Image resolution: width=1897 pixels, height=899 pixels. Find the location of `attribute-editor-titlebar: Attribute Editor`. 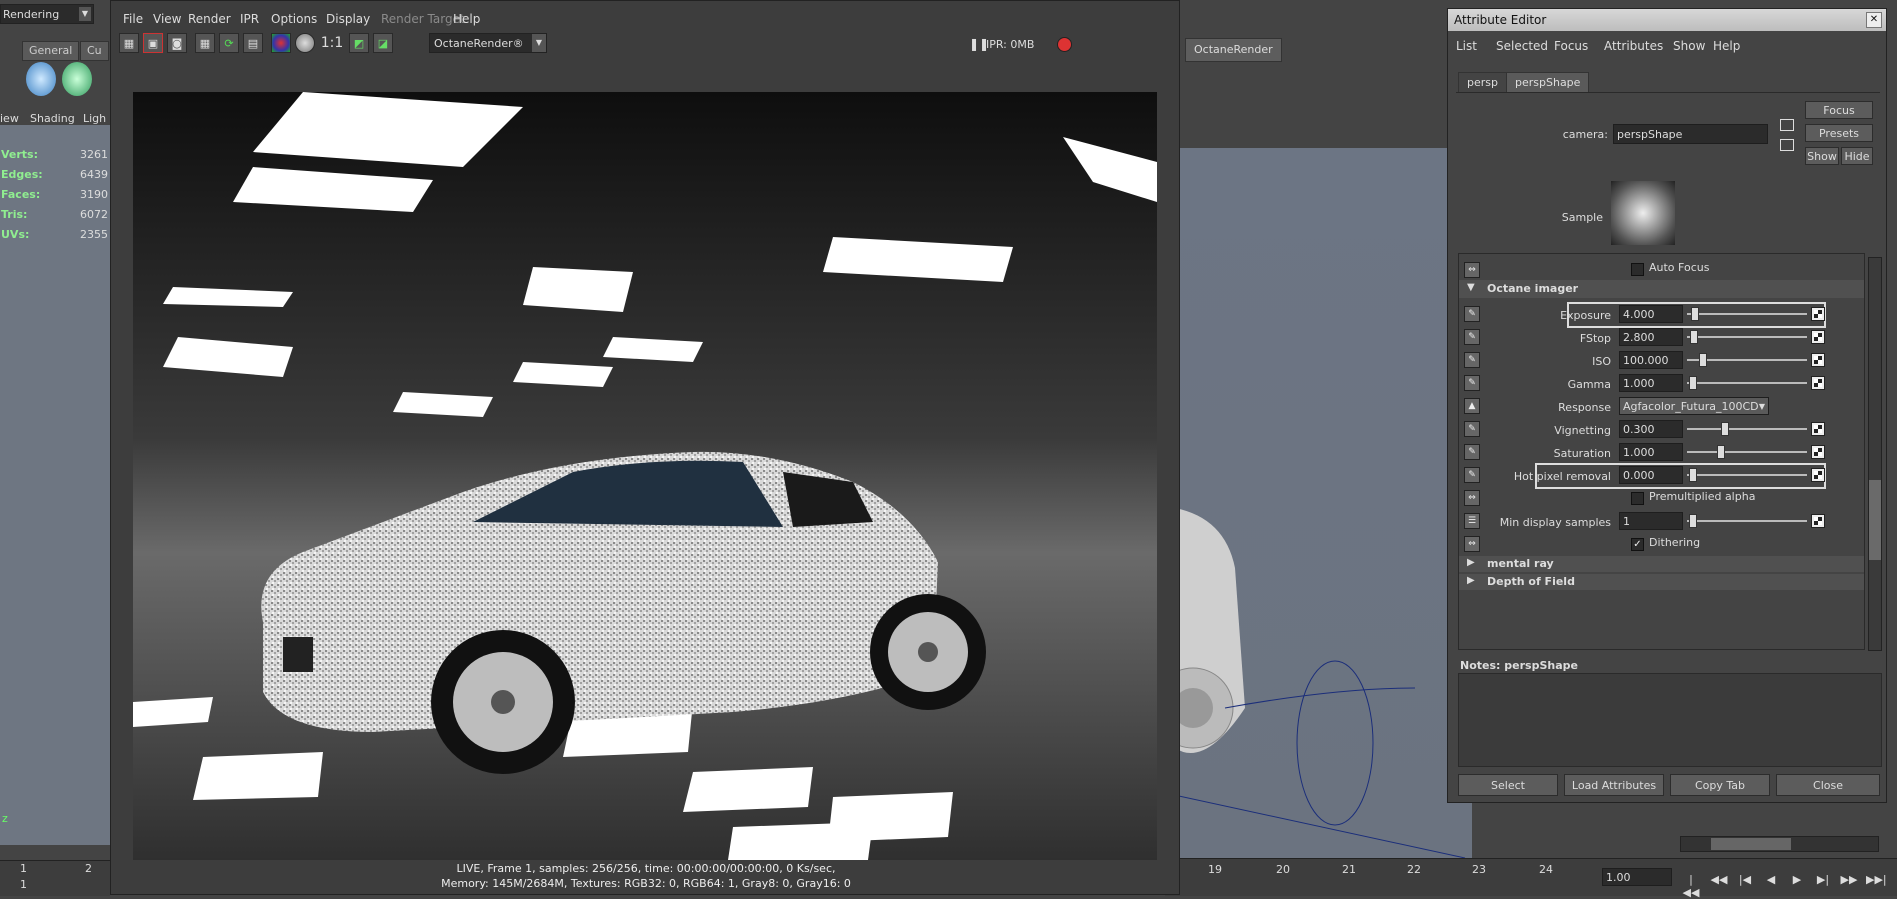

attribute-editor-titlebar: Attribute Editor is located at coordinates (1667, 20).